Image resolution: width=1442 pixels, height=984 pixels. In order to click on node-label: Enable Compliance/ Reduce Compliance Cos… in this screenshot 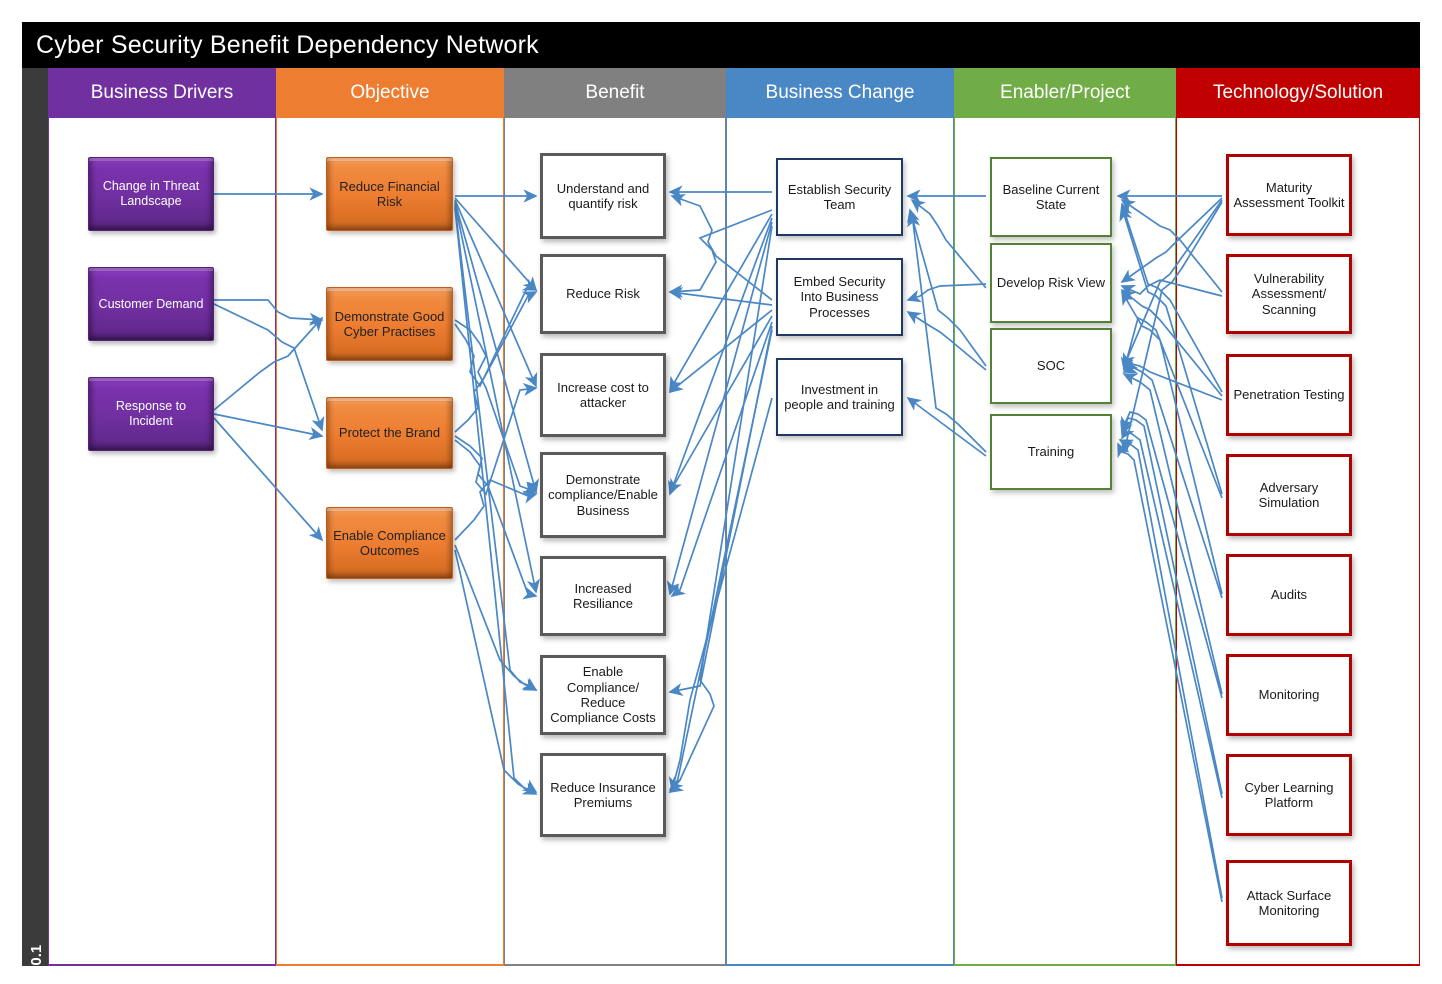, I will do `click(603, 695)`.